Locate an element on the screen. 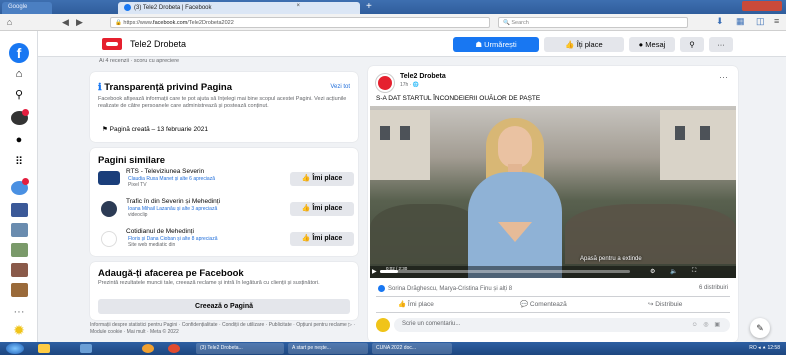 The height and width of the screenshot is (355, 786). similar-page-name: Cotidianul de Mehedinți is located at coordinates (160, 231).